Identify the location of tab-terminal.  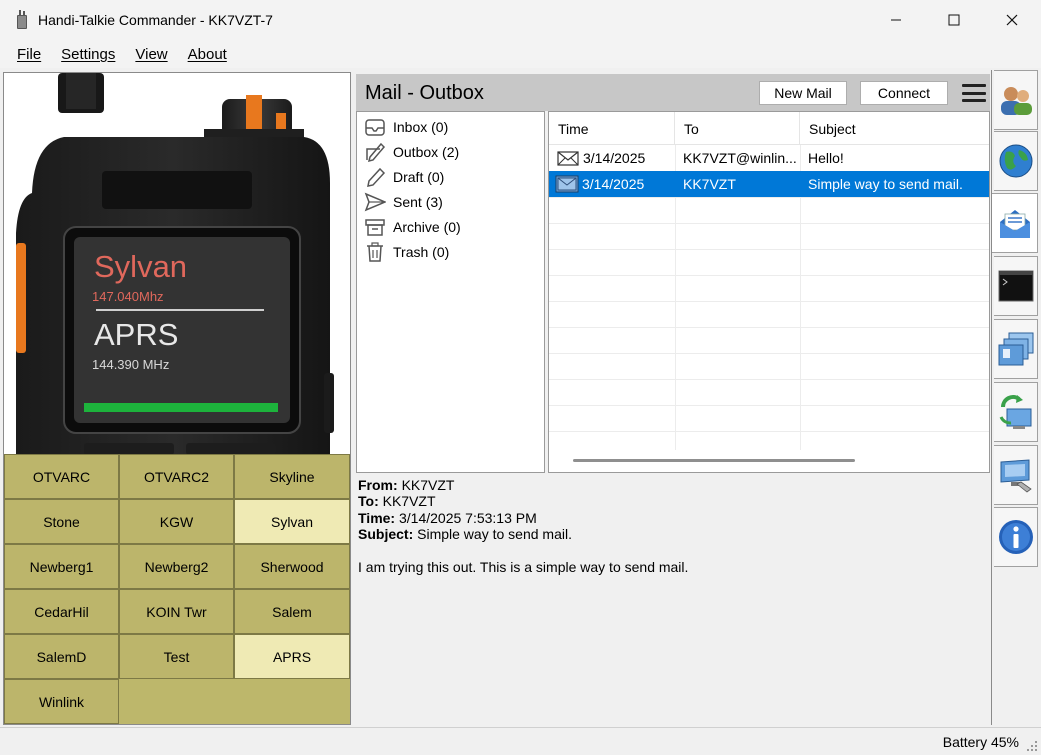
(1016, 286).